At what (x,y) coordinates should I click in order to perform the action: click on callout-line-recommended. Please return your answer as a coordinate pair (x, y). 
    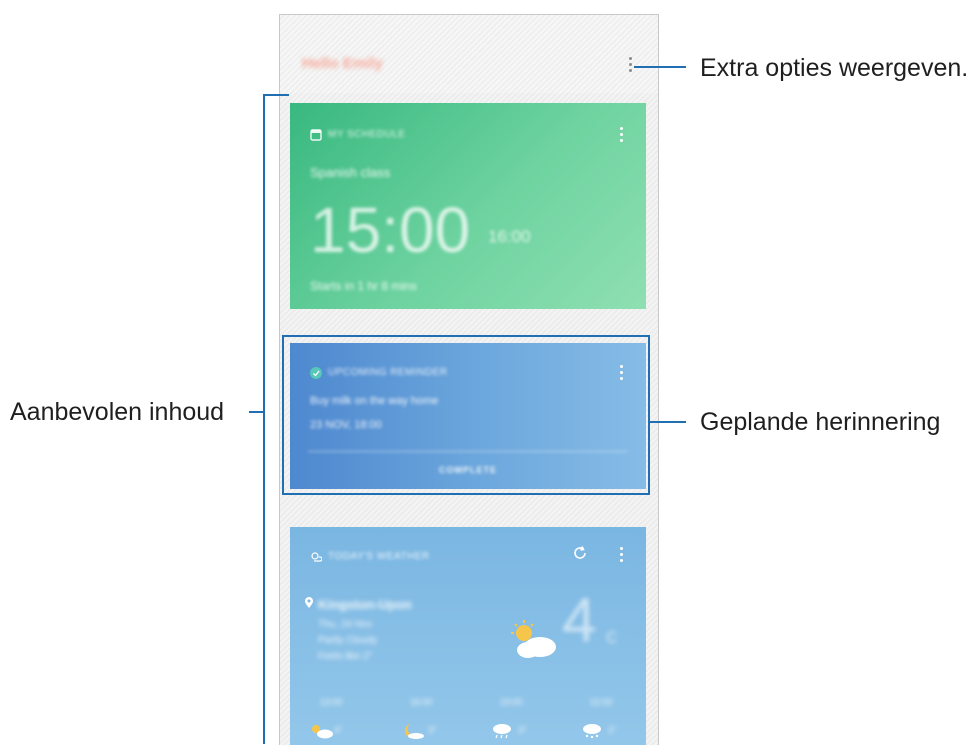
    Looking at the image, I should click on (256, 412).